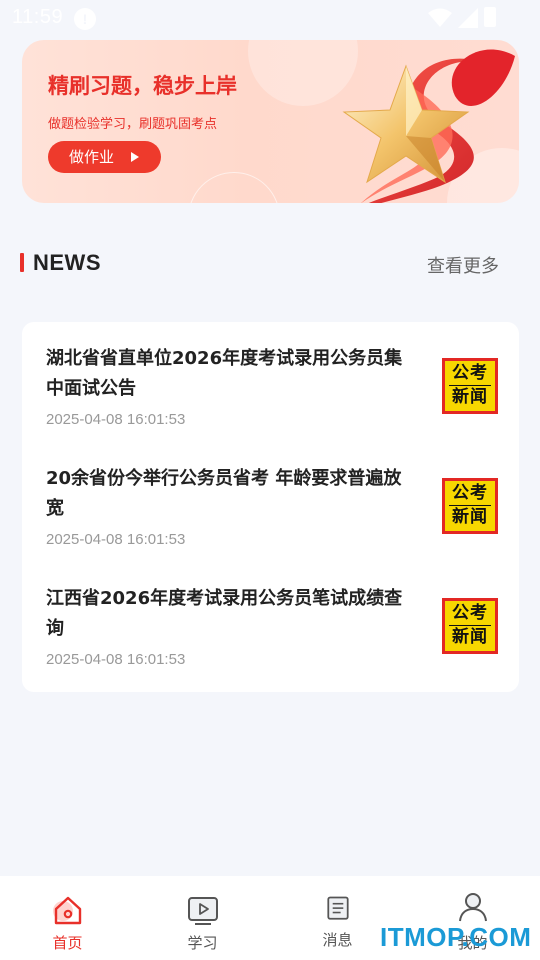 Image resolution: width=540 pixels, height=960 pixels. I want to click on document-list-icon, so click(337, 908).